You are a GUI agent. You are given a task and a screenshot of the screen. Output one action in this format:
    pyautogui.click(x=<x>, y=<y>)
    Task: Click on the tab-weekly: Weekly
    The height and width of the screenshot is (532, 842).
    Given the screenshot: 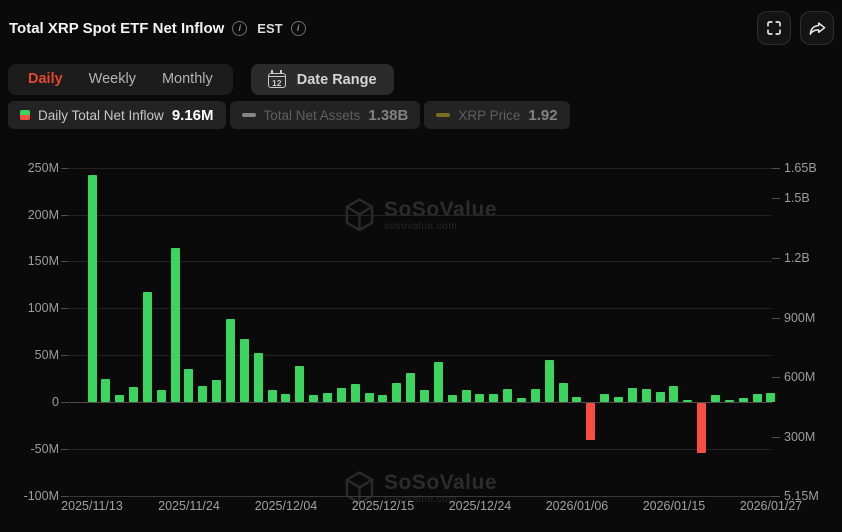 What is the action you would take?
    pyautogui.click(x=112, y=79)
    